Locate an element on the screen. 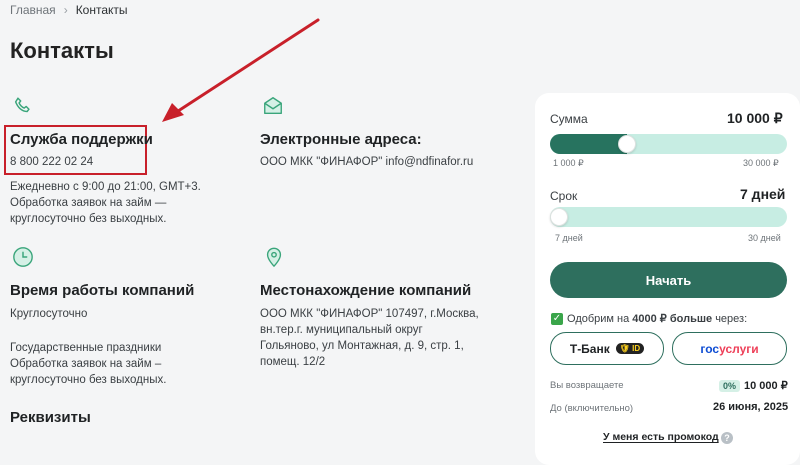  rate-badge: 0% is located at coordinates (730, 386).